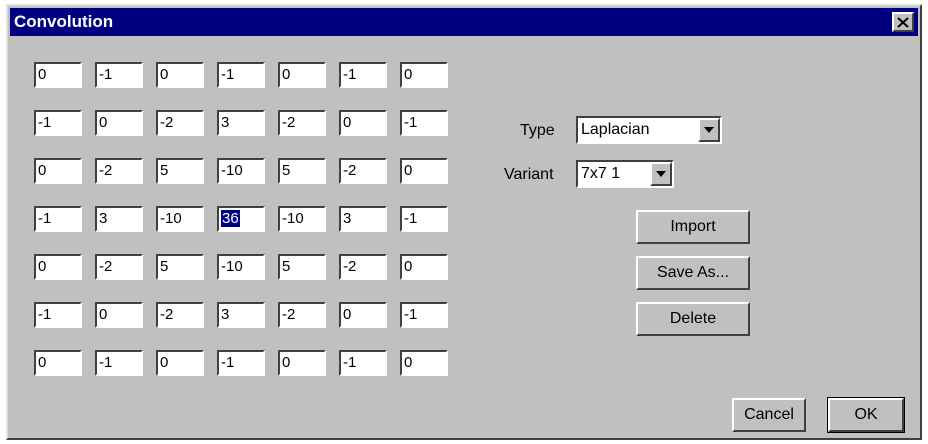  Describe the element at coordinates (625, 174) in the screenshot. I see `variant-select: 7x7 1` at that location.